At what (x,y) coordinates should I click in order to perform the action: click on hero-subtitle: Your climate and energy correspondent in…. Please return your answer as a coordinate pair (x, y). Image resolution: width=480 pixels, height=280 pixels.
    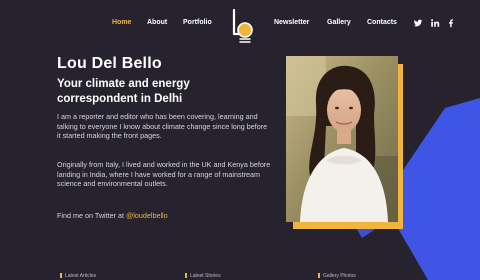
    Looking at the image, I should click on (123, 91).